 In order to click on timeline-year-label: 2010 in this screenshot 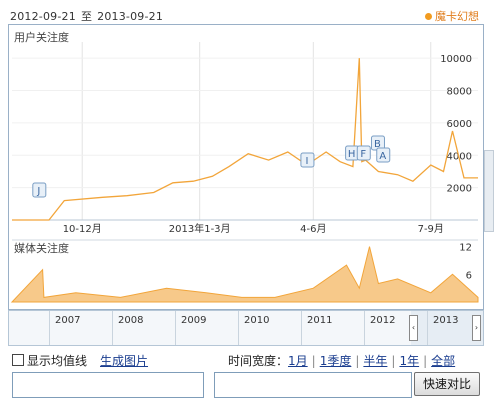, I will do `click(257, 320)`.